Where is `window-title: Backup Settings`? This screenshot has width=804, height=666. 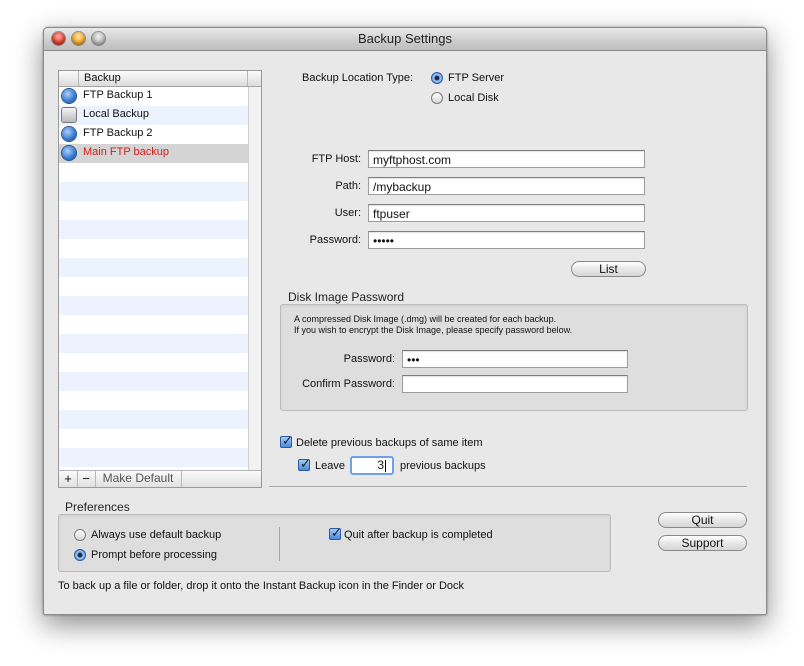 window-title: Backup Settings is located at coordinates (405, 38).